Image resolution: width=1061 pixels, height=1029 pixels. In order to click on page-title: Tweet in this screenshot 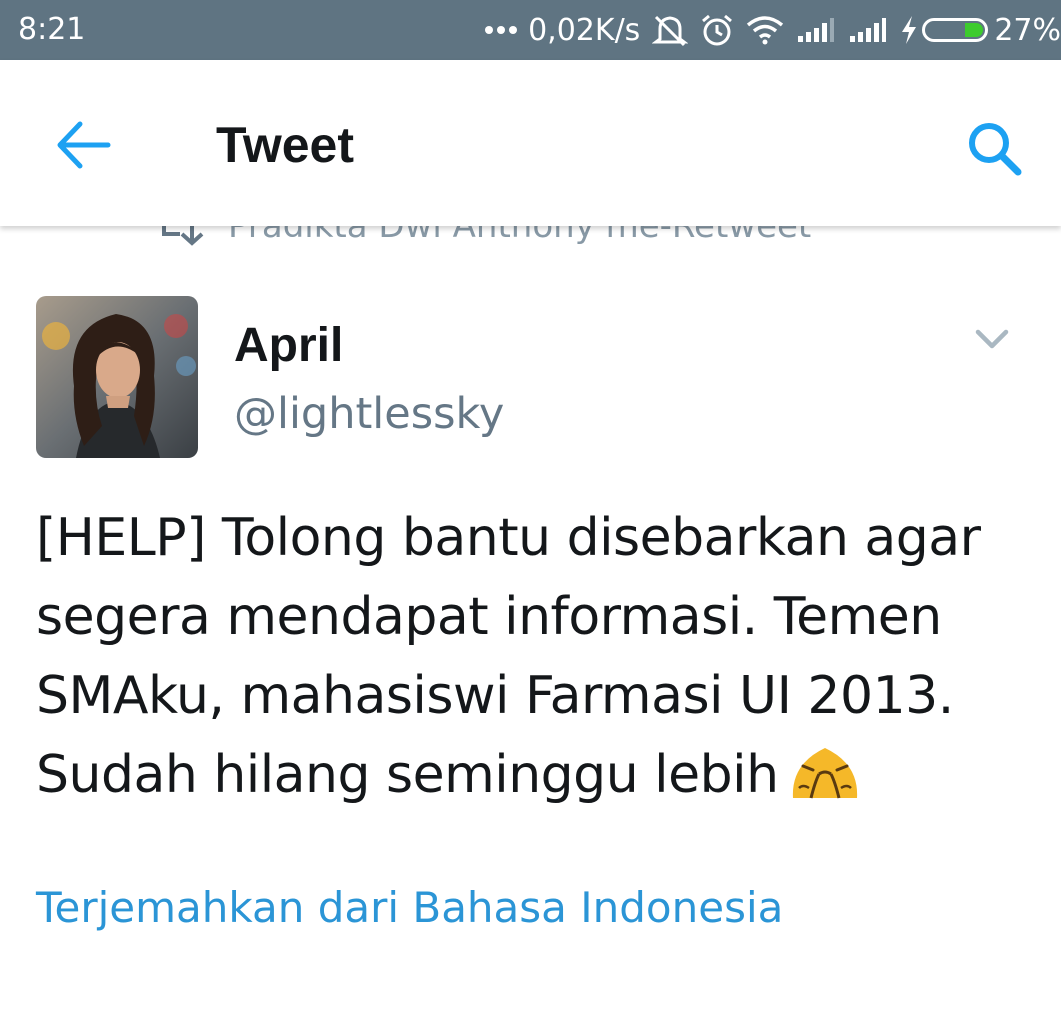, I will do `click(285, 145)`.